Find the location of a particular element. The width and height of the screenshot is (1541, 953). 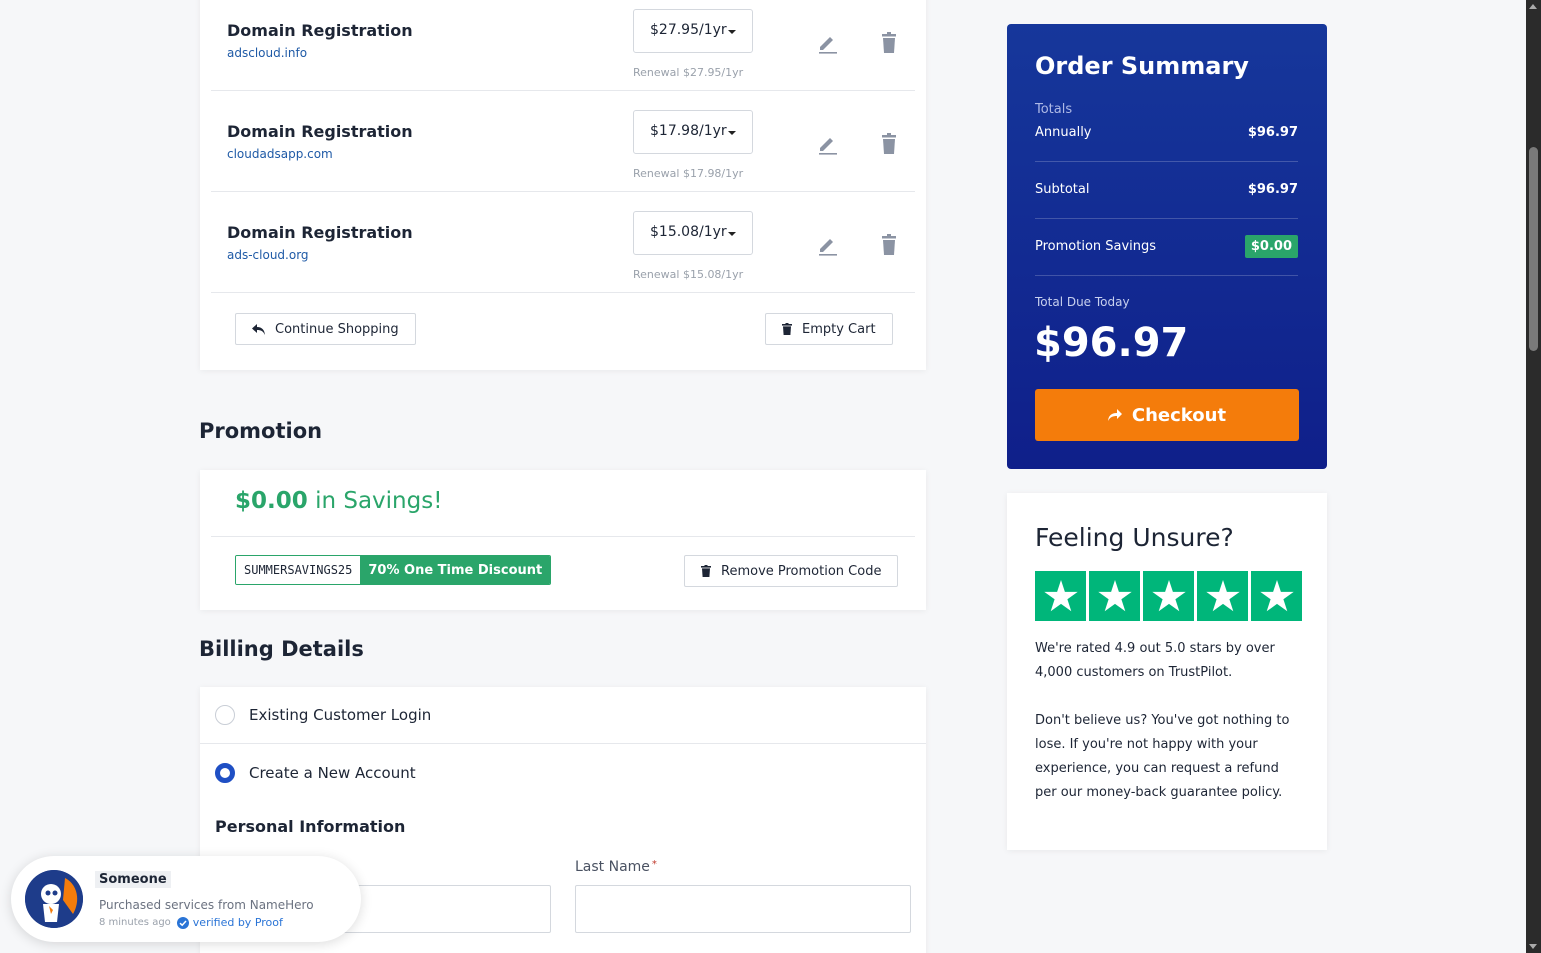

renewal-price: Renewal $15.08/1yr is located at coordinates (688, 274).